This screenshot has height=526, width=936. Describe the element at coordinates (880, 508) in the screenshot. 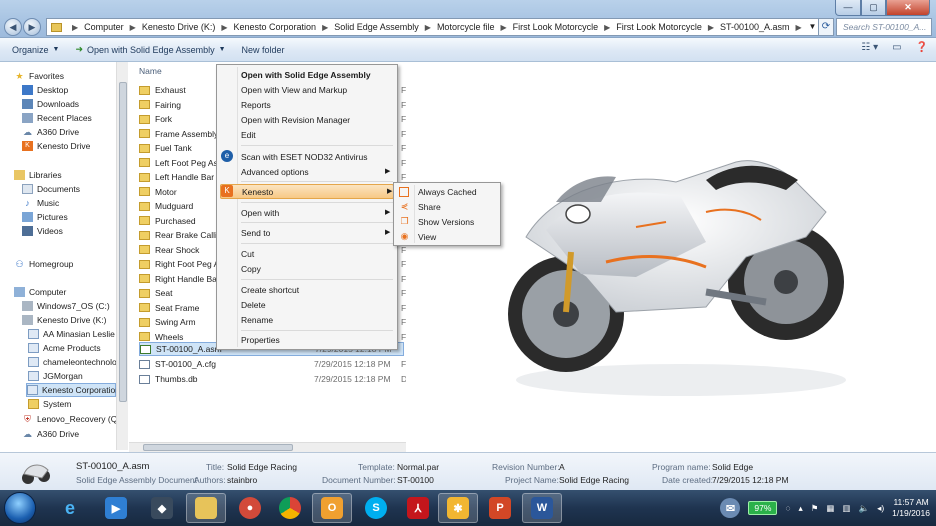

I see `volume-icon: ◂)` at that location.